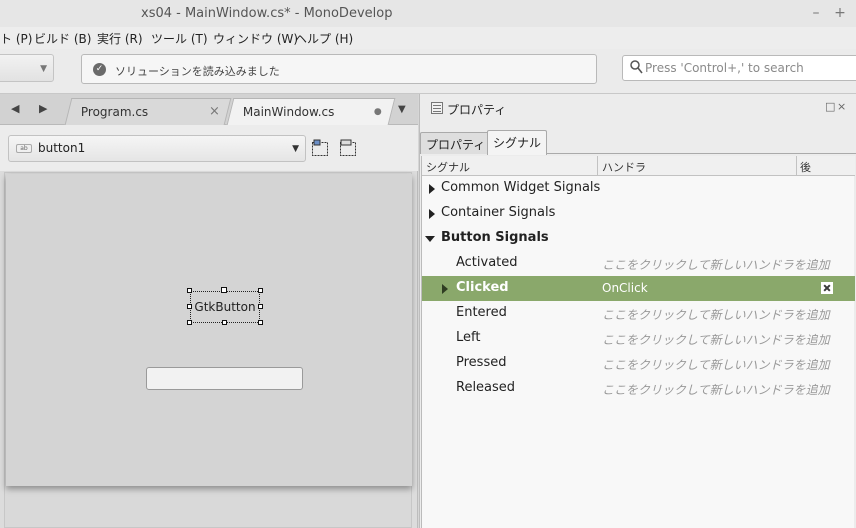  What do you see at coordinates (517, 142) in the screenshot?
I see `tab-signals: シグナル` at bounding box center [517, 142].